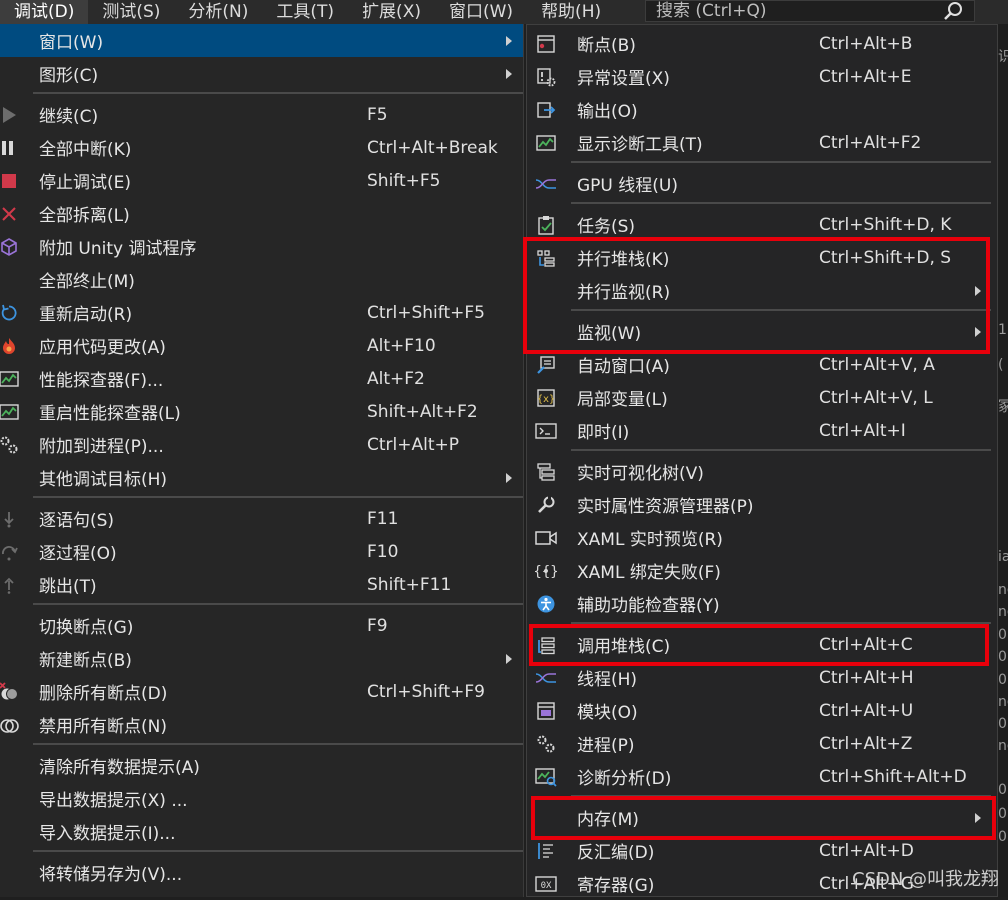 This screenshot has height=900, width=1008. Describe the element at coordinates (810, 11) in the screenshot. I see `search-box: 搜索 (Ctrl+Q)` at that location.